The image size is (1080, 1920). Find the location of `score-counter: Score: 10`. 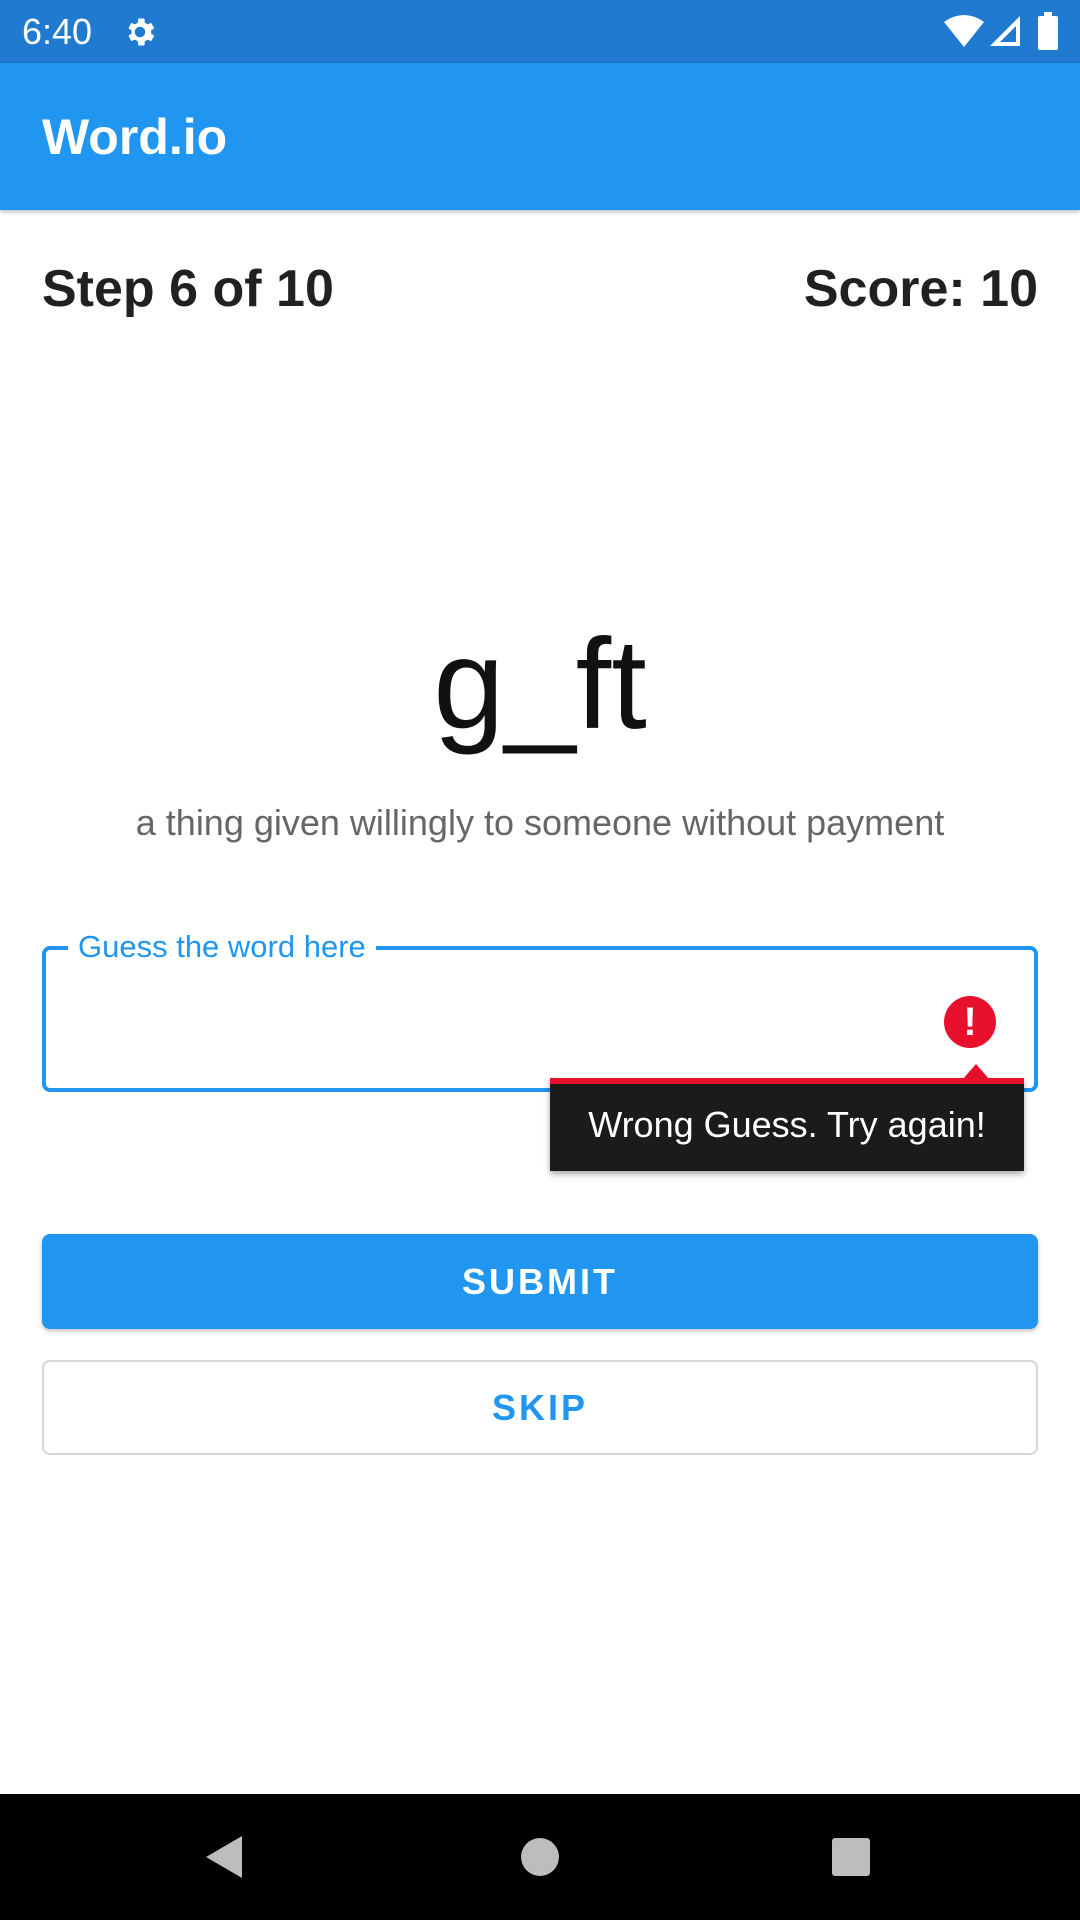

score-counter: Score: 10 is located at coordinates (920, 289).